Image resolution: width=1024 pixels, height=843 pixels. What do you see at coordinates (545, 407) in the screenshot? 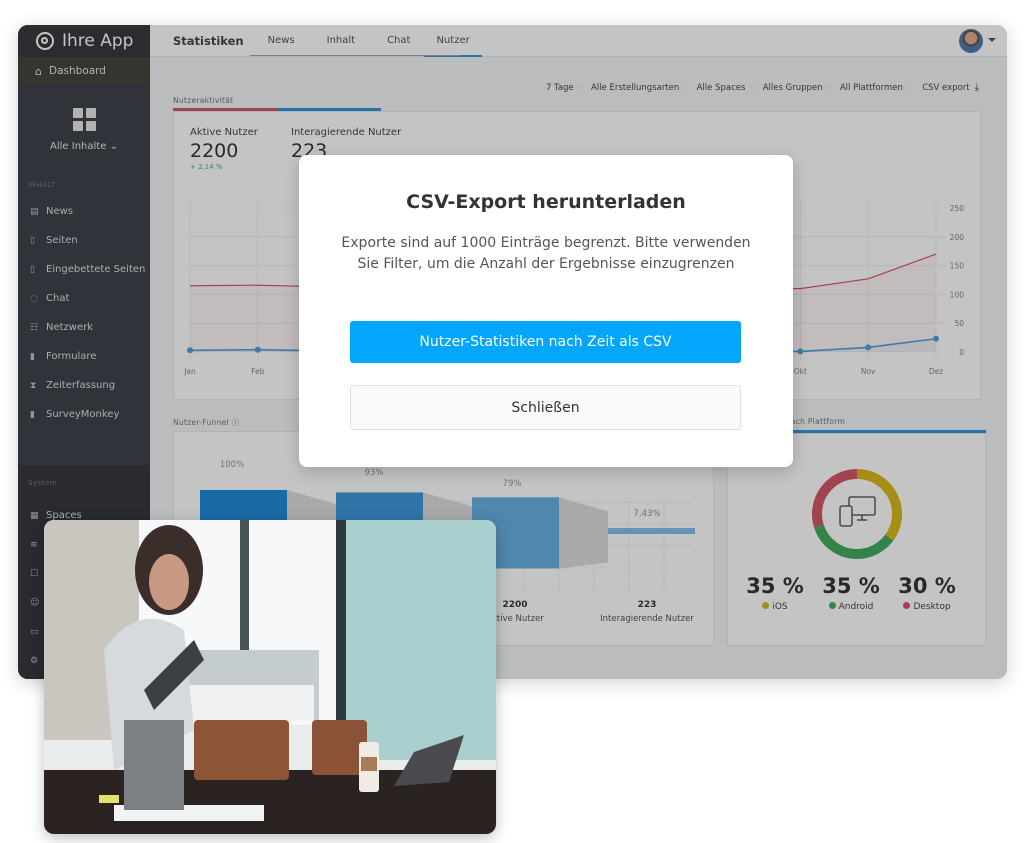
I see `close-button: Schließen` at bounding box center [545, 407].